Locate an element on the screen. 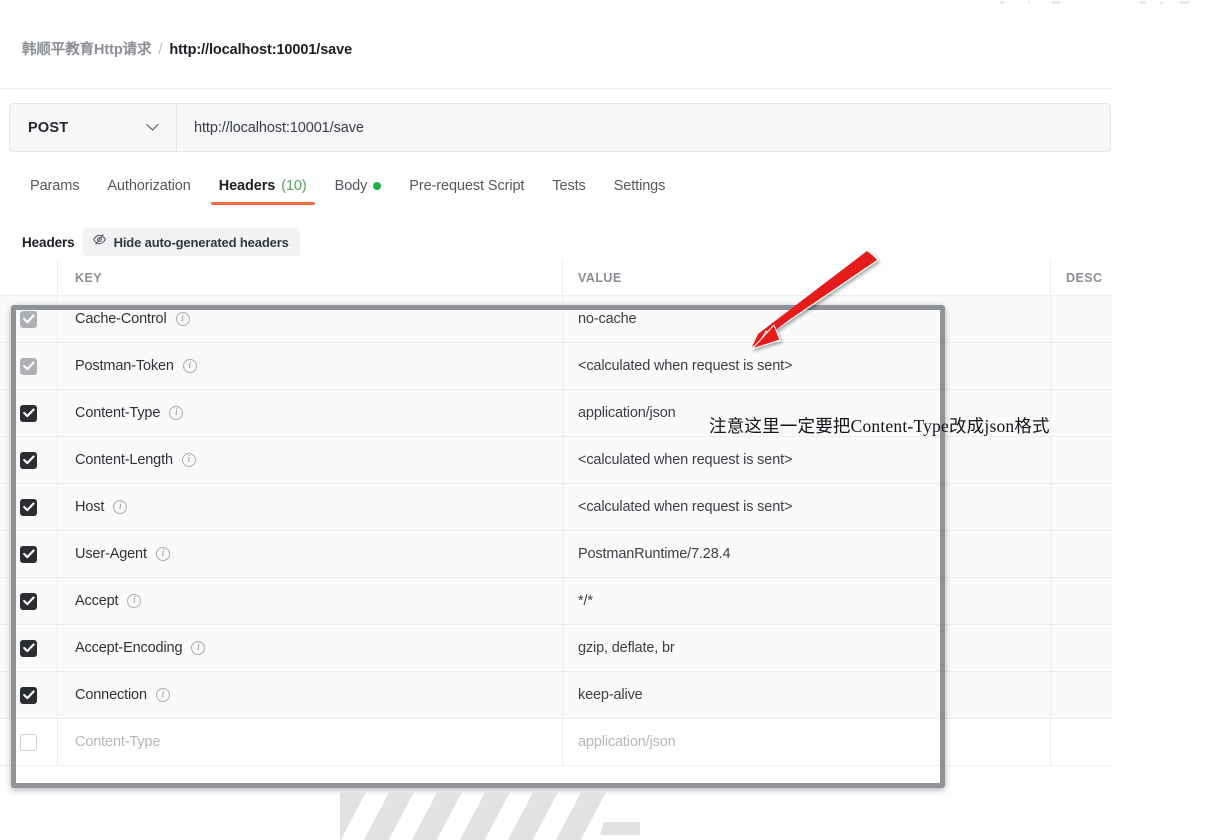 This screenshot has height=840, width=1213. header-key-cell: Cache-Control i is located at coordinates (310, 319).